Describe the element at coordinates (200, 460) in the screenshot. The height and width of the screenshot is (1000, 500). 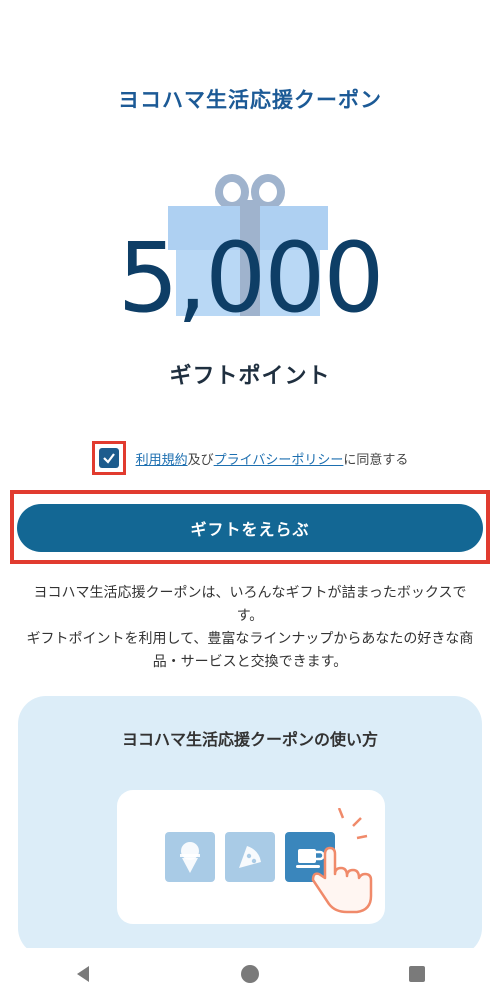
I see `agreement-connector: 及び` at that location.